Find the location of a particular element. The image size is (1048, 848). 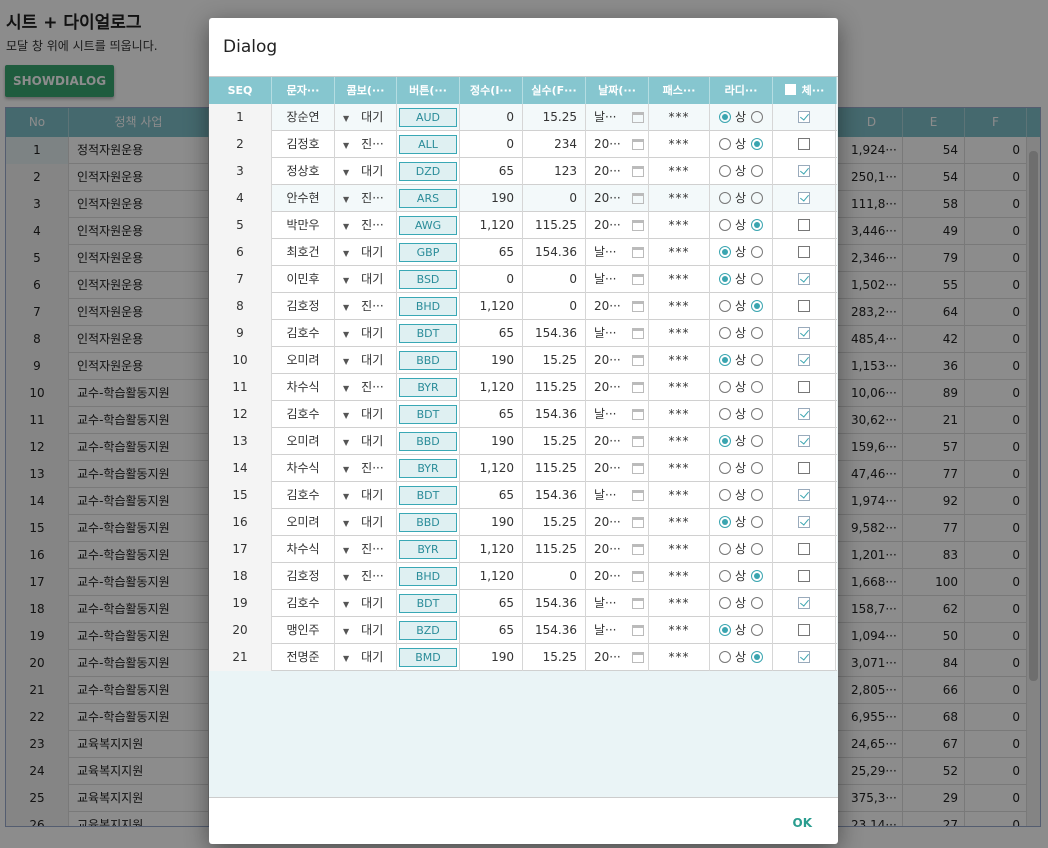

integer-cell: 0 is located at coordinates (491, 279).